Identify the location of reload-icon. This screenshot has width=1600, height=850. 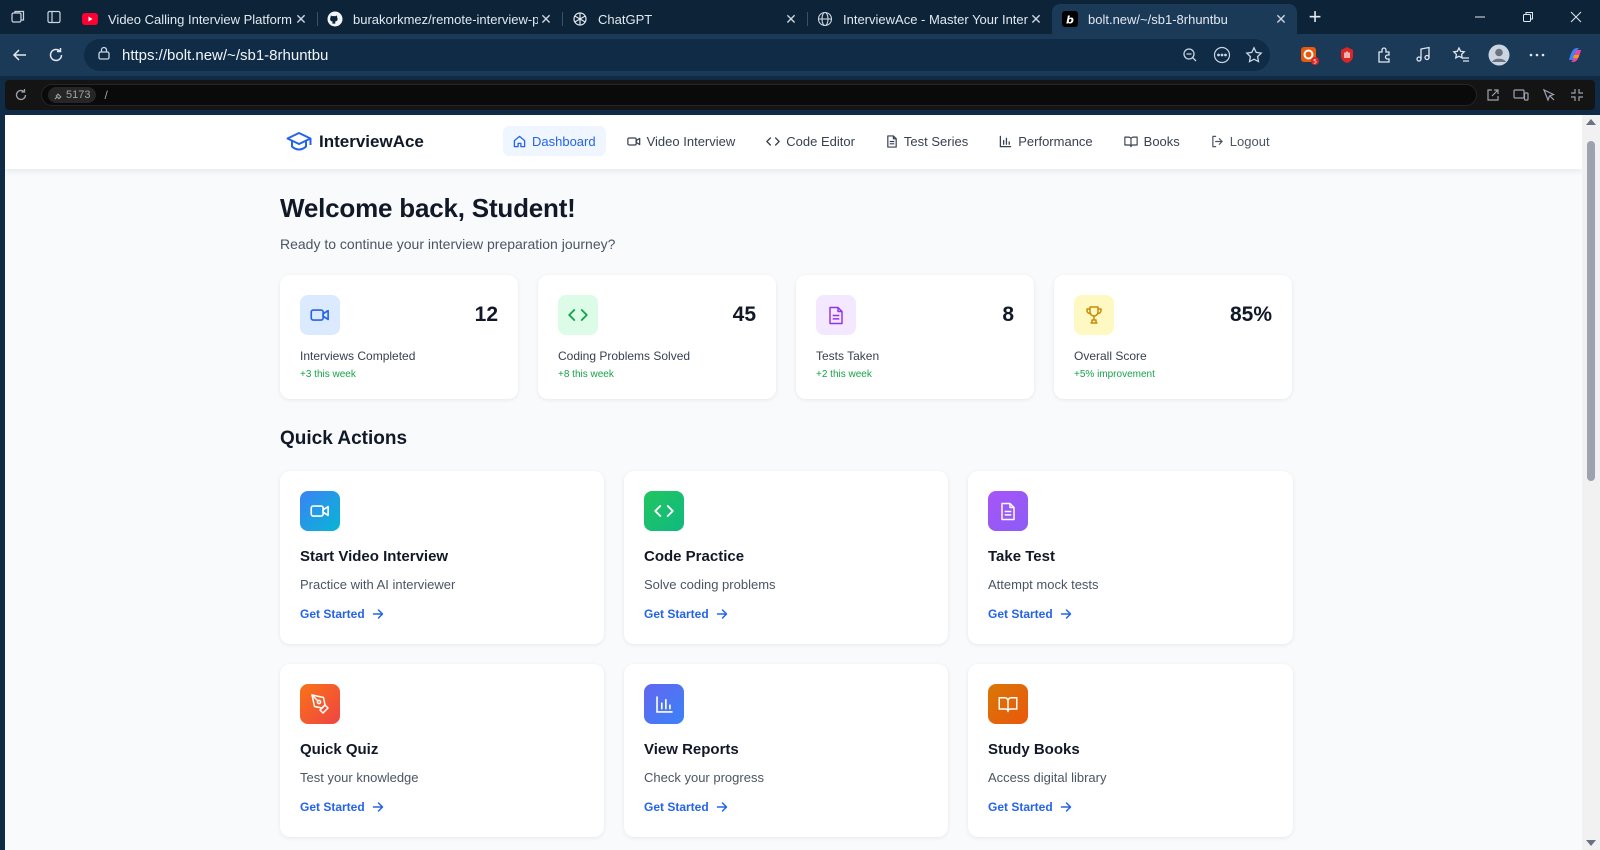
(56, 55).